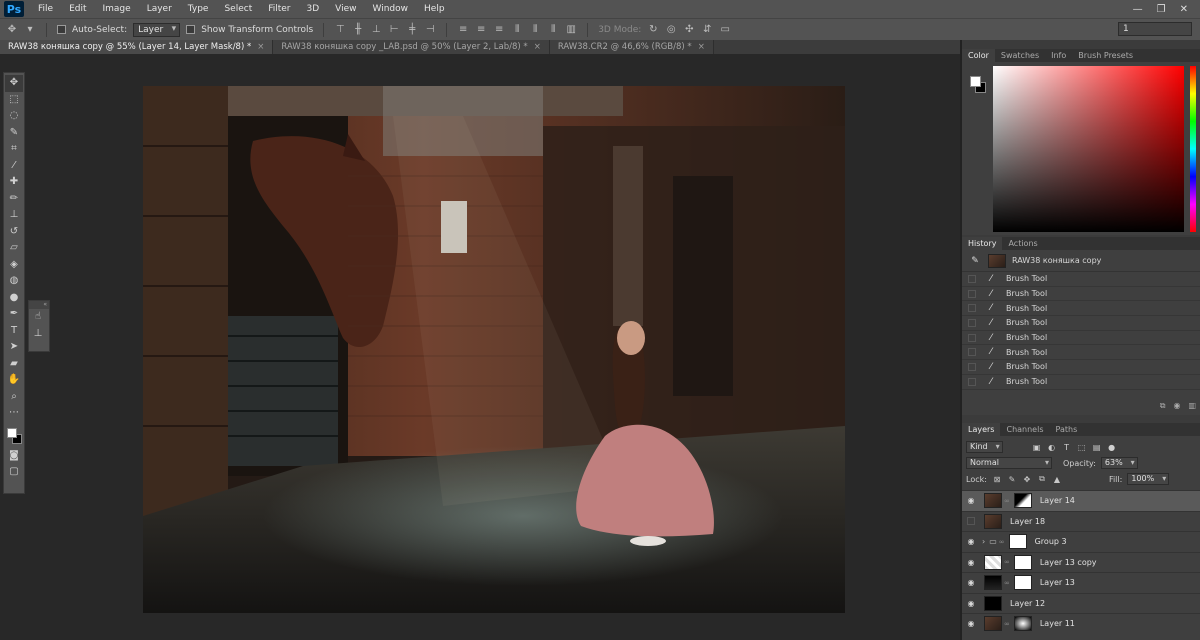 The image size is (1200, 640). I want to click on filter-adjustment-icon: ◐, so click(1052, 447).